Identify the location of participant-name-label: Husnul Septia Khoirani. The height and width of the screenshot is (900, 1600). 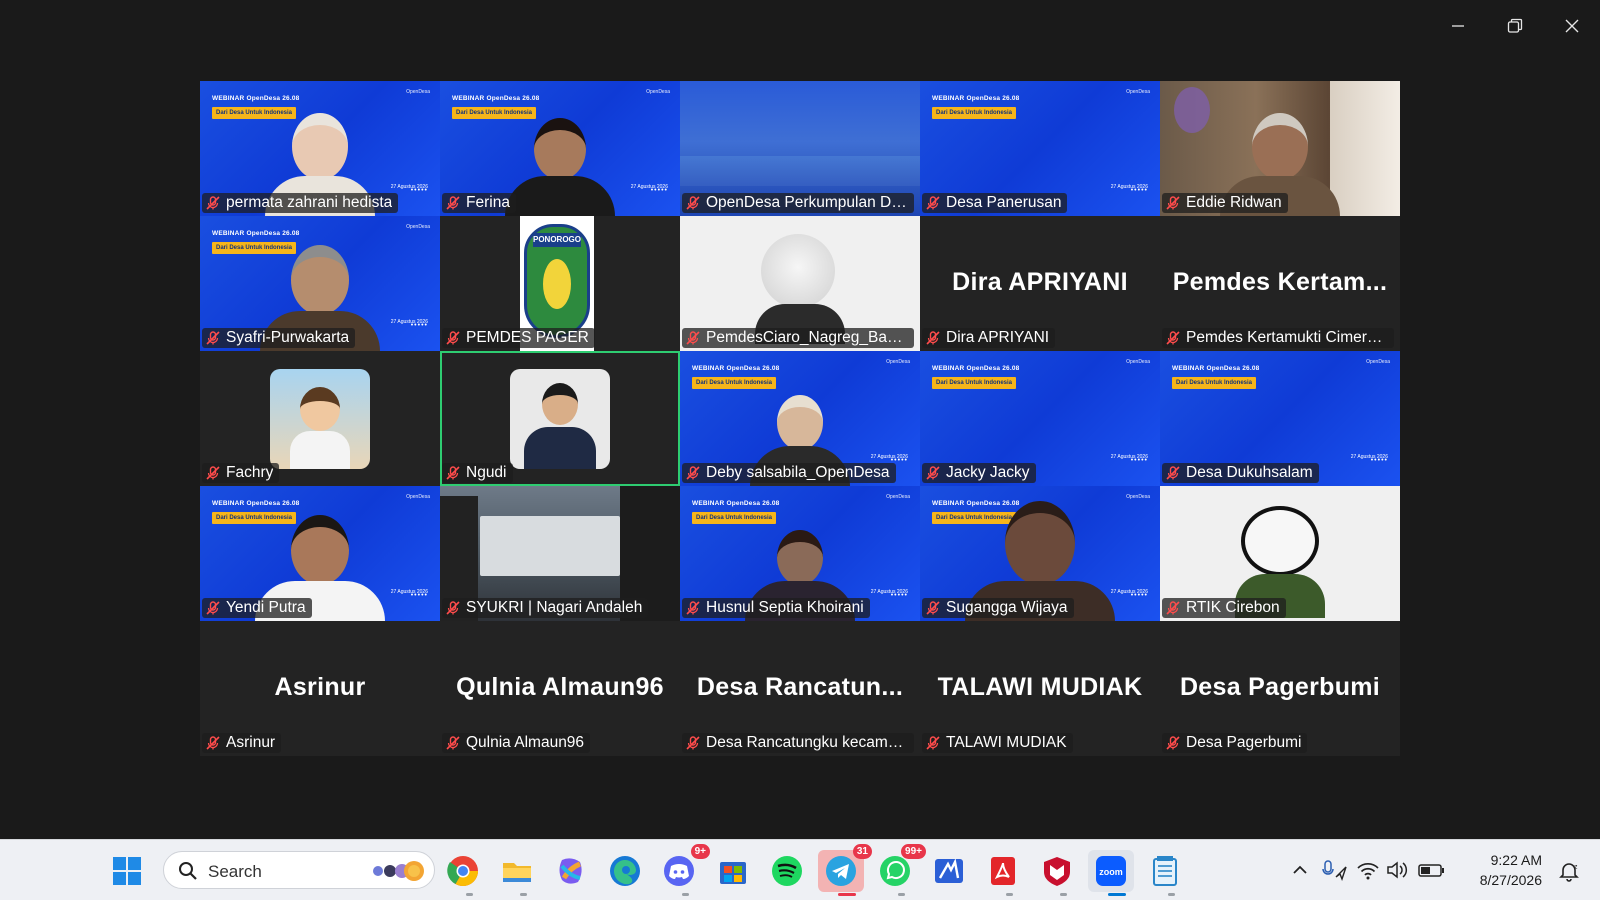
(776, 608).